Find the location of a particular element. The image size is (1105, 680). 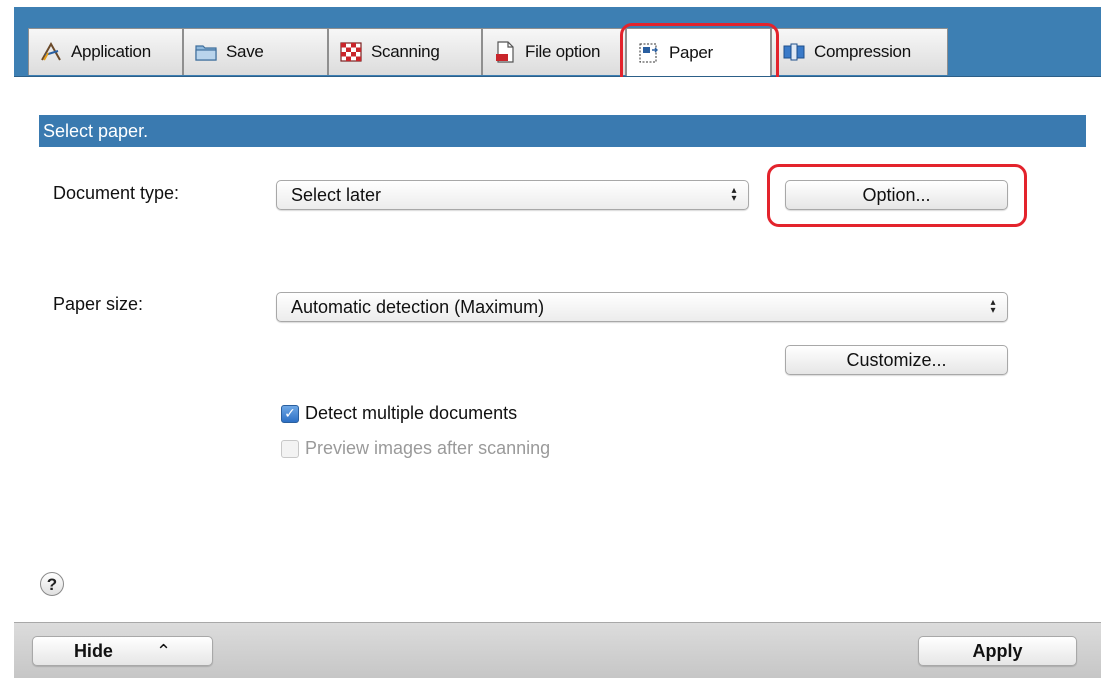

hide-label: Hide is located at coordinates (93, 651).